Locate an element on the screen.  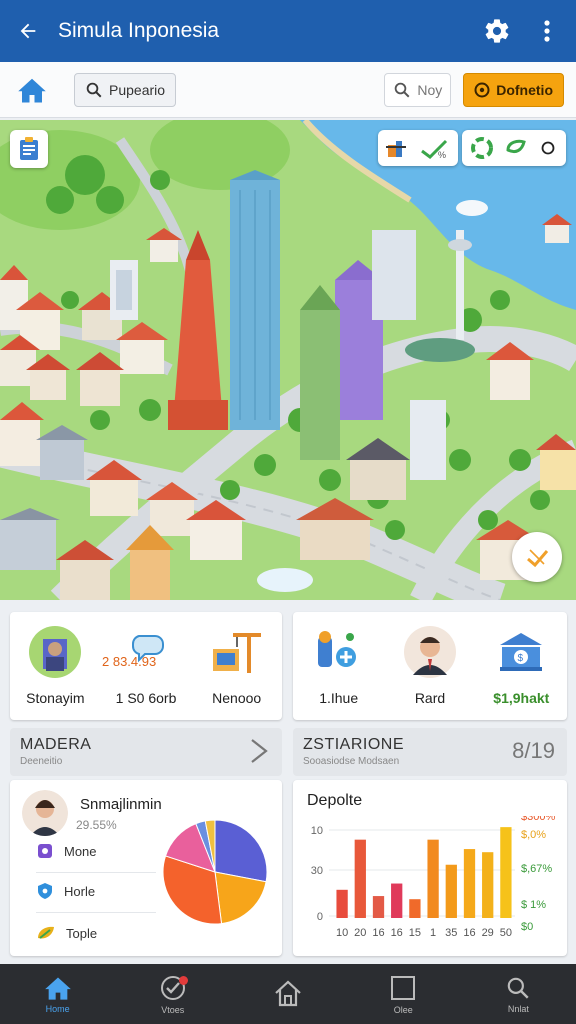
stat-leader: Rard is located at coordinates (429, 666).